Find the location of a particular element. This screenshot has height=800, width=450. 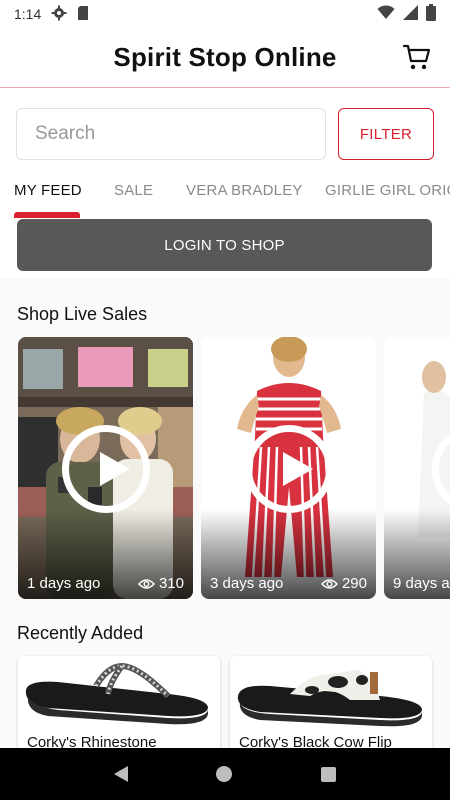

tab-sale: SALE is located at coordinates (133, 190).